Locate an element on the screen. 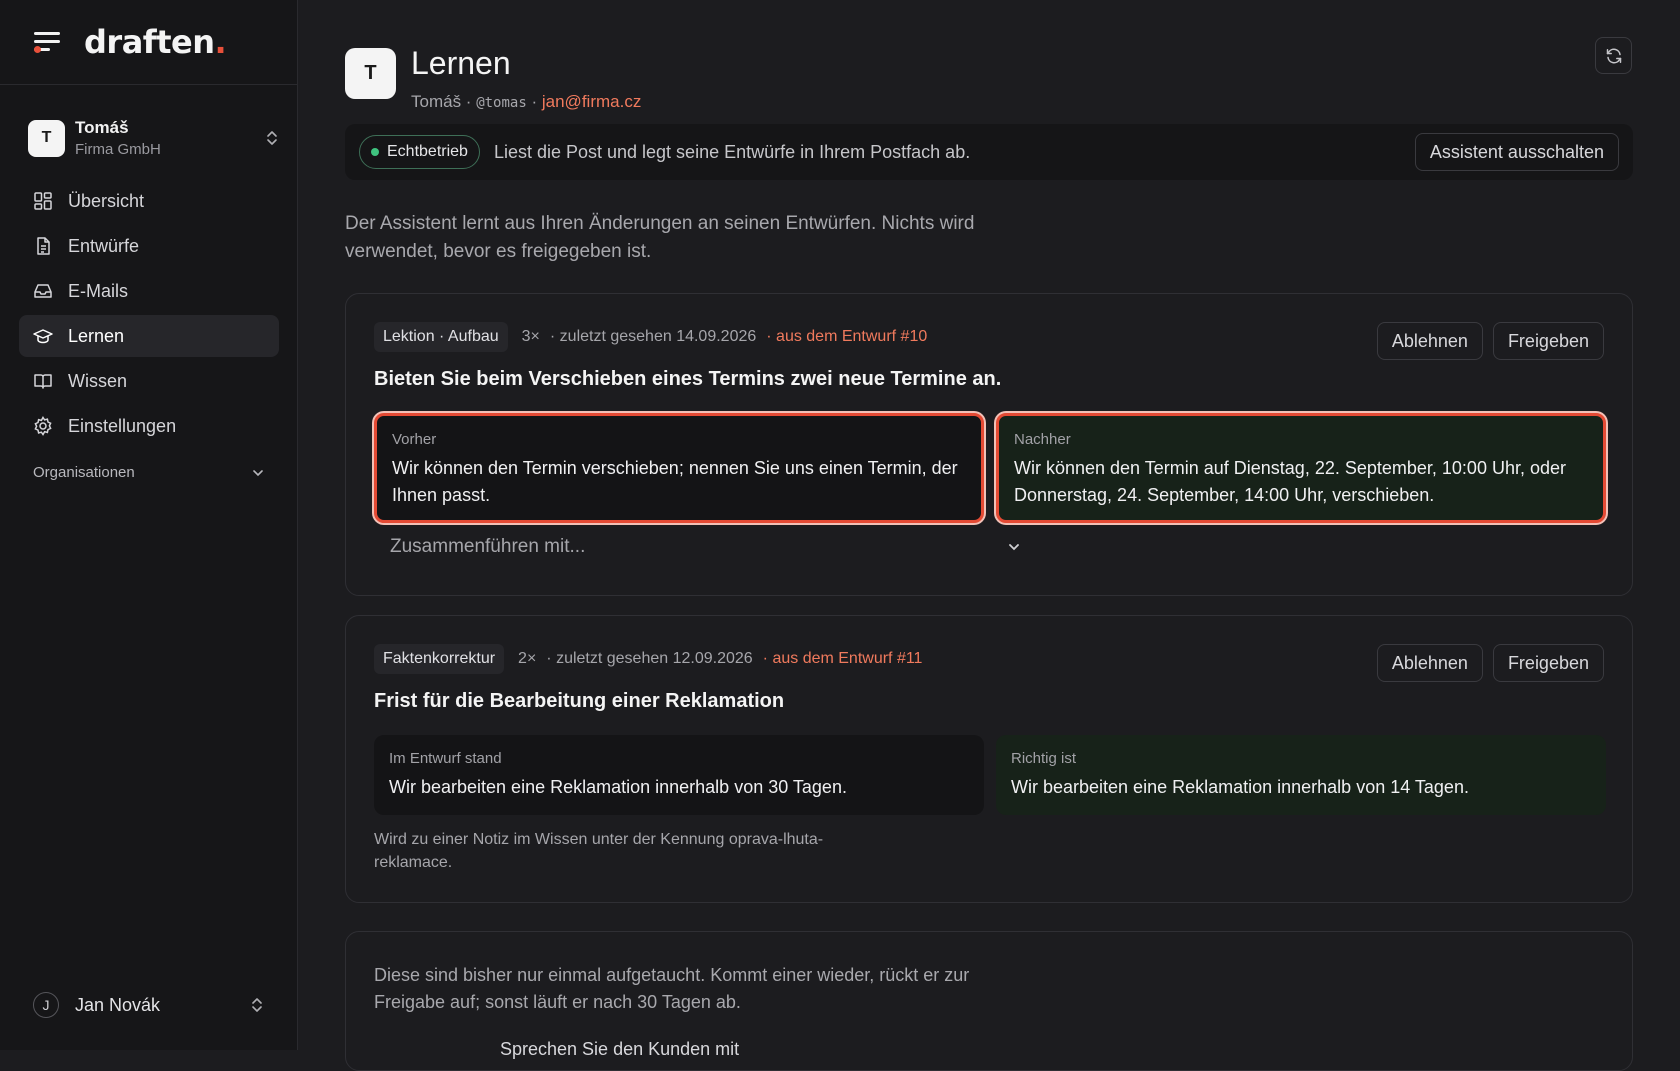 This screenshot has height=1071, width=1680. sidebar-item-label: Wissen is located at coordinates (98, 380).